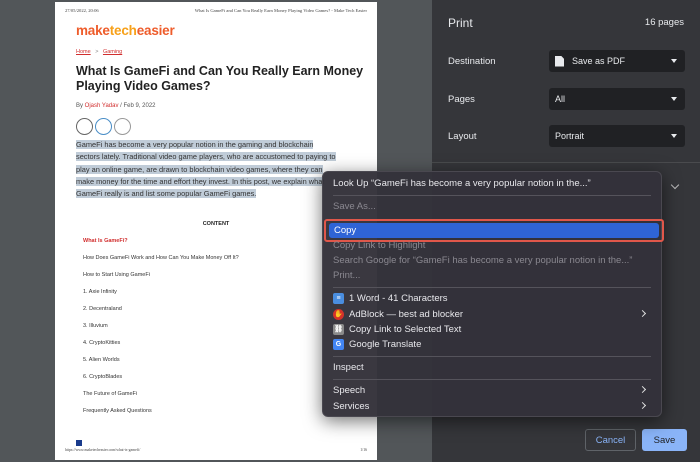  What do you see at coordinates (664, 22) in the screenshot?
I see `page-count: 16 pages` at bounding box center [664, 22].